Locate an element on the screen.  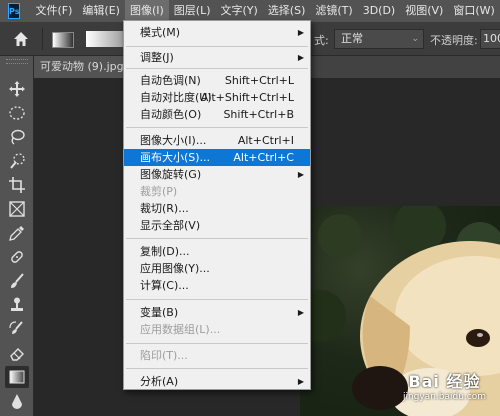
gradient-editor-swatch is located at coordinates (106, 39).